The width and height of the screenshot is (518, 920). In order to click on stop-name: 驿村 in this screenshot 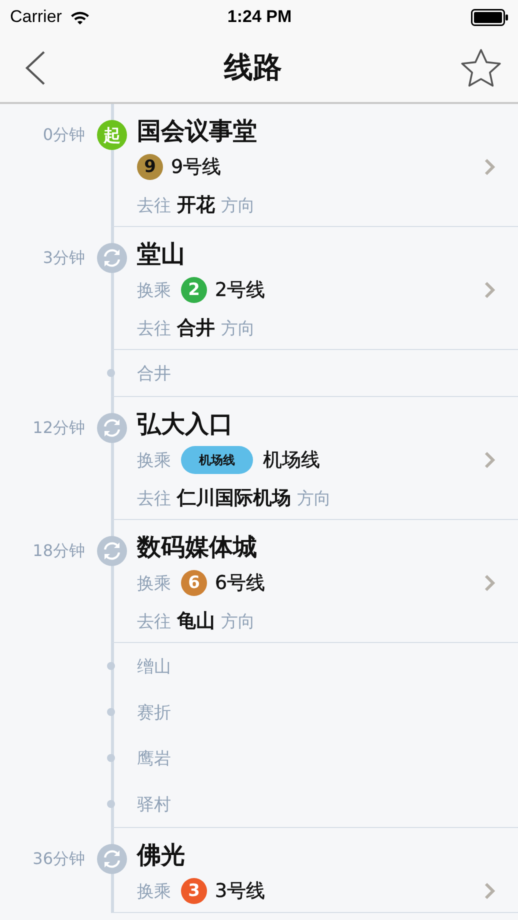, I will do `click(154, 805)`.